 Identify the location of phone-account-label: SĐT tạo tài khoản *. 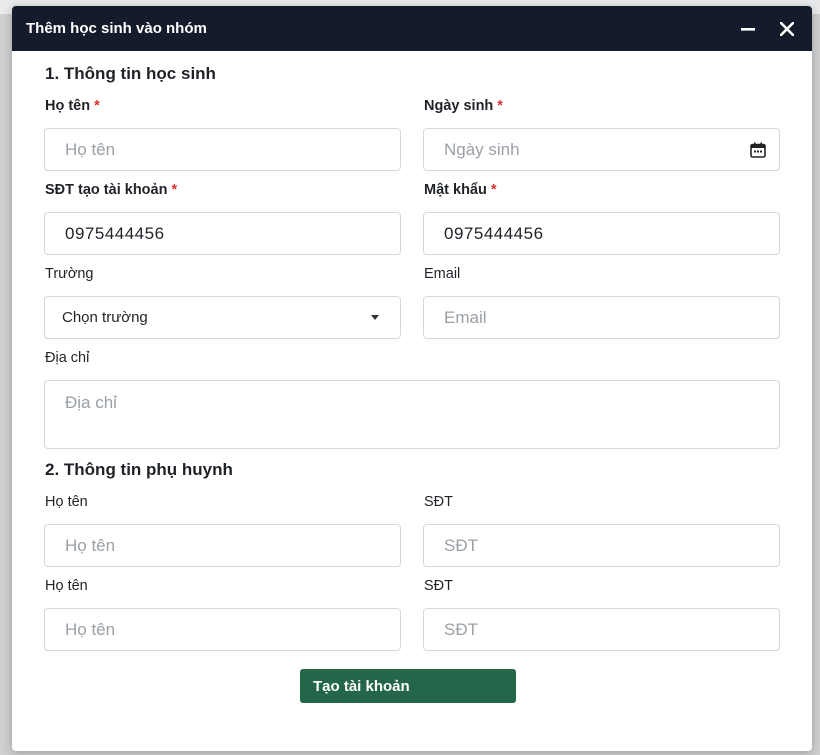
(111, 190).